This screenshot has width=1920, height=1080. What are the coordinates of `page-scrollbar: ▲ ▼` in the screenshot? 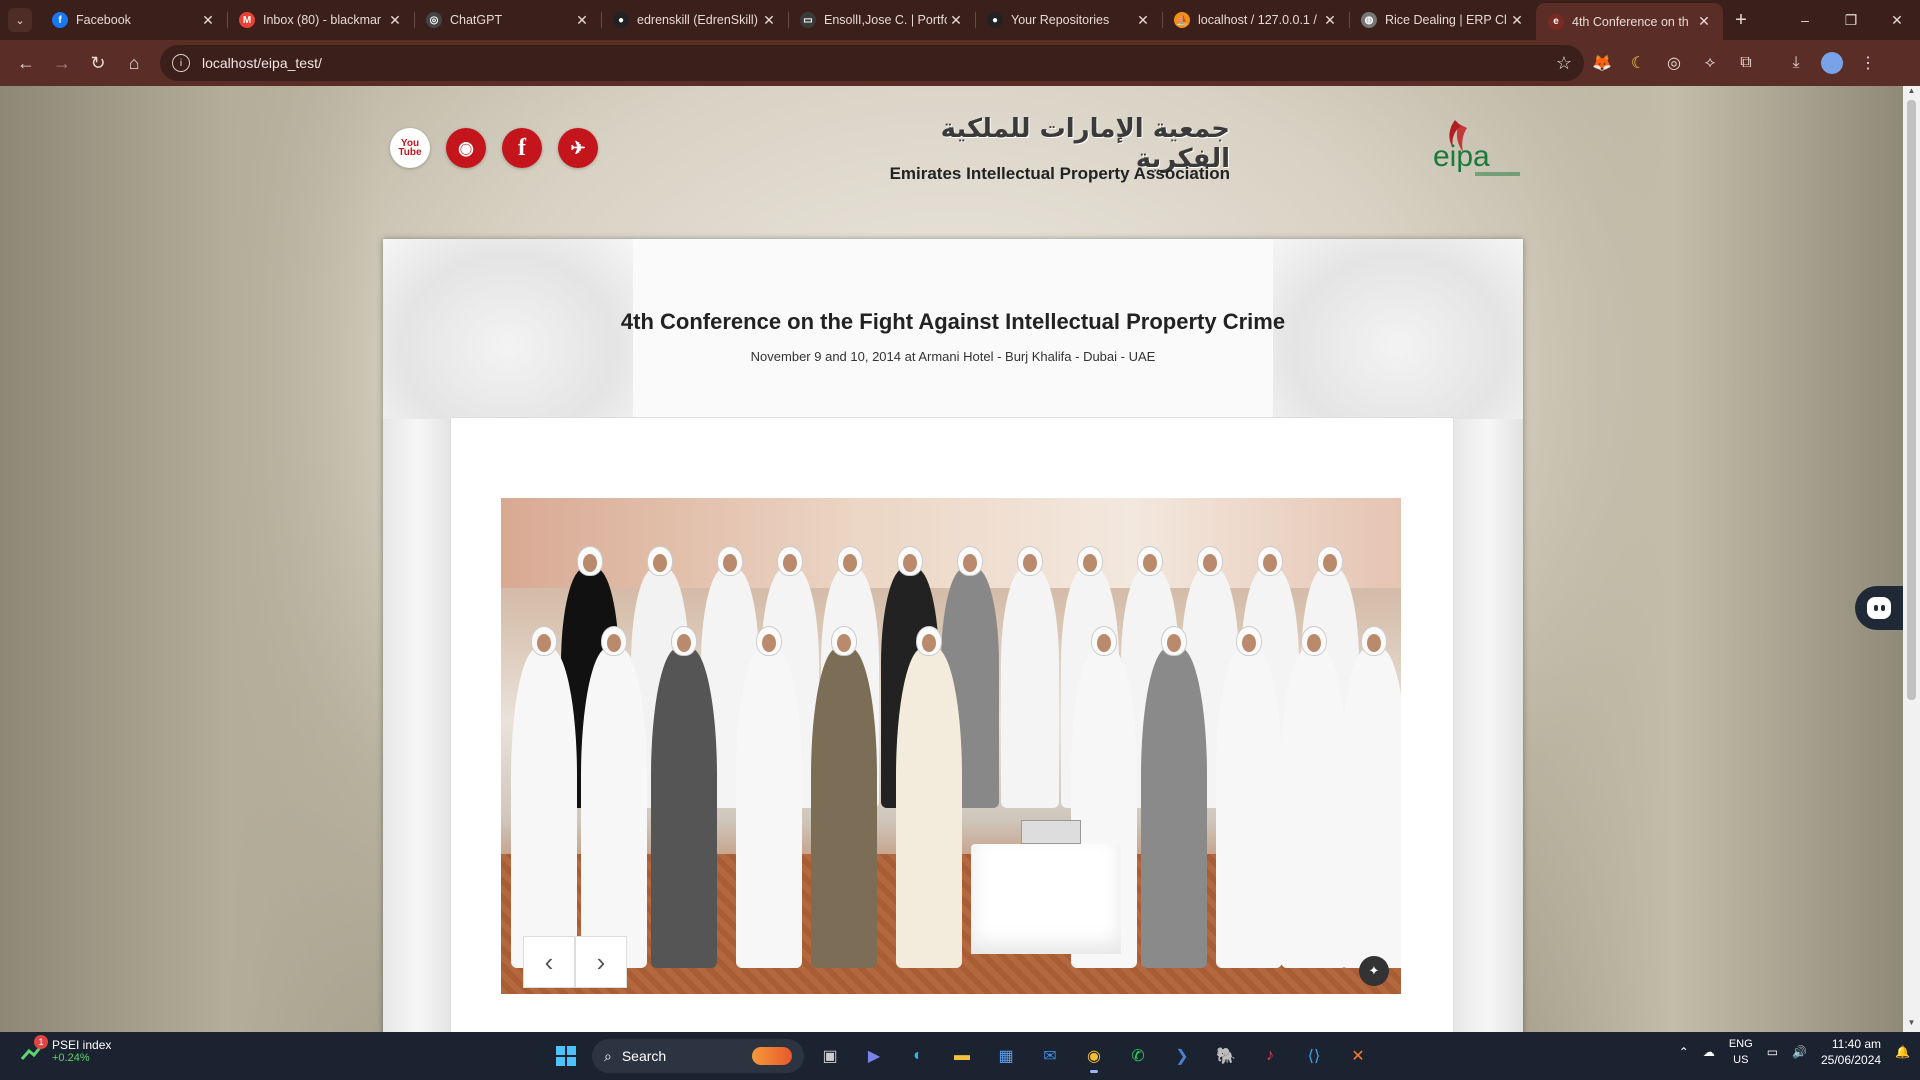 It's located at (1911, 559).